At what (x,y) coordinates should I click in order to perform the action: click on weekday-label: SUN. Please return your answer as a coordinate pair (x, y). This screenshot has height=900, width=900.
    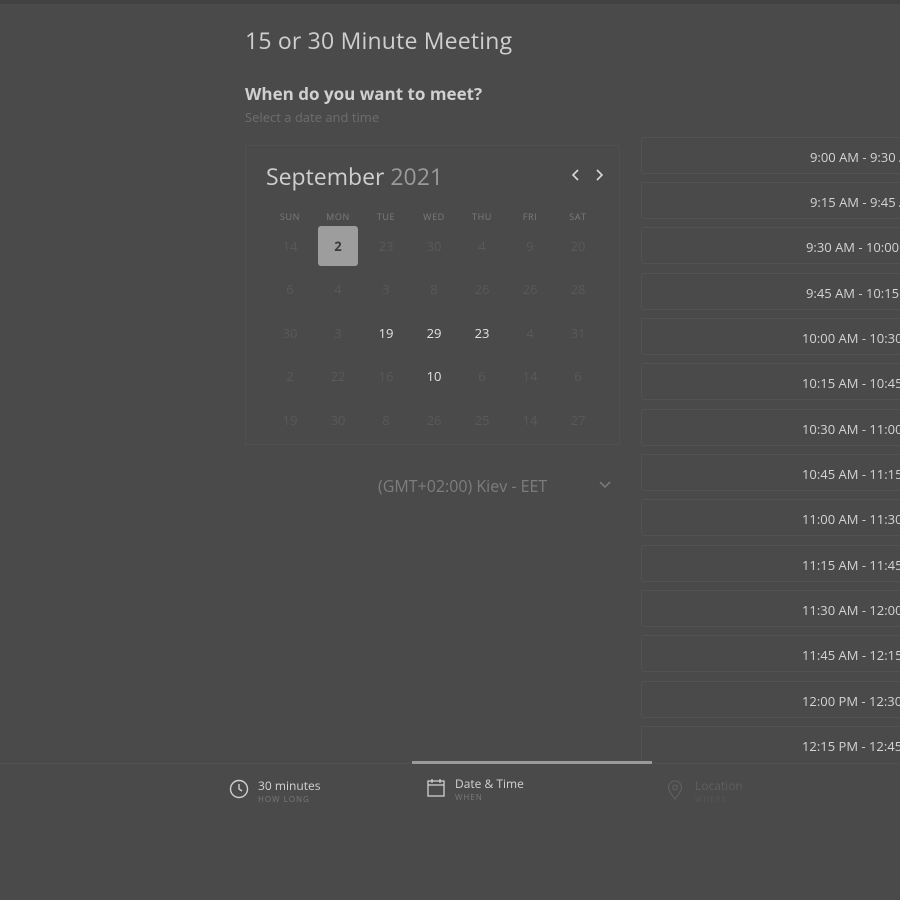
    Looking at the image, I should click on (290, 216).